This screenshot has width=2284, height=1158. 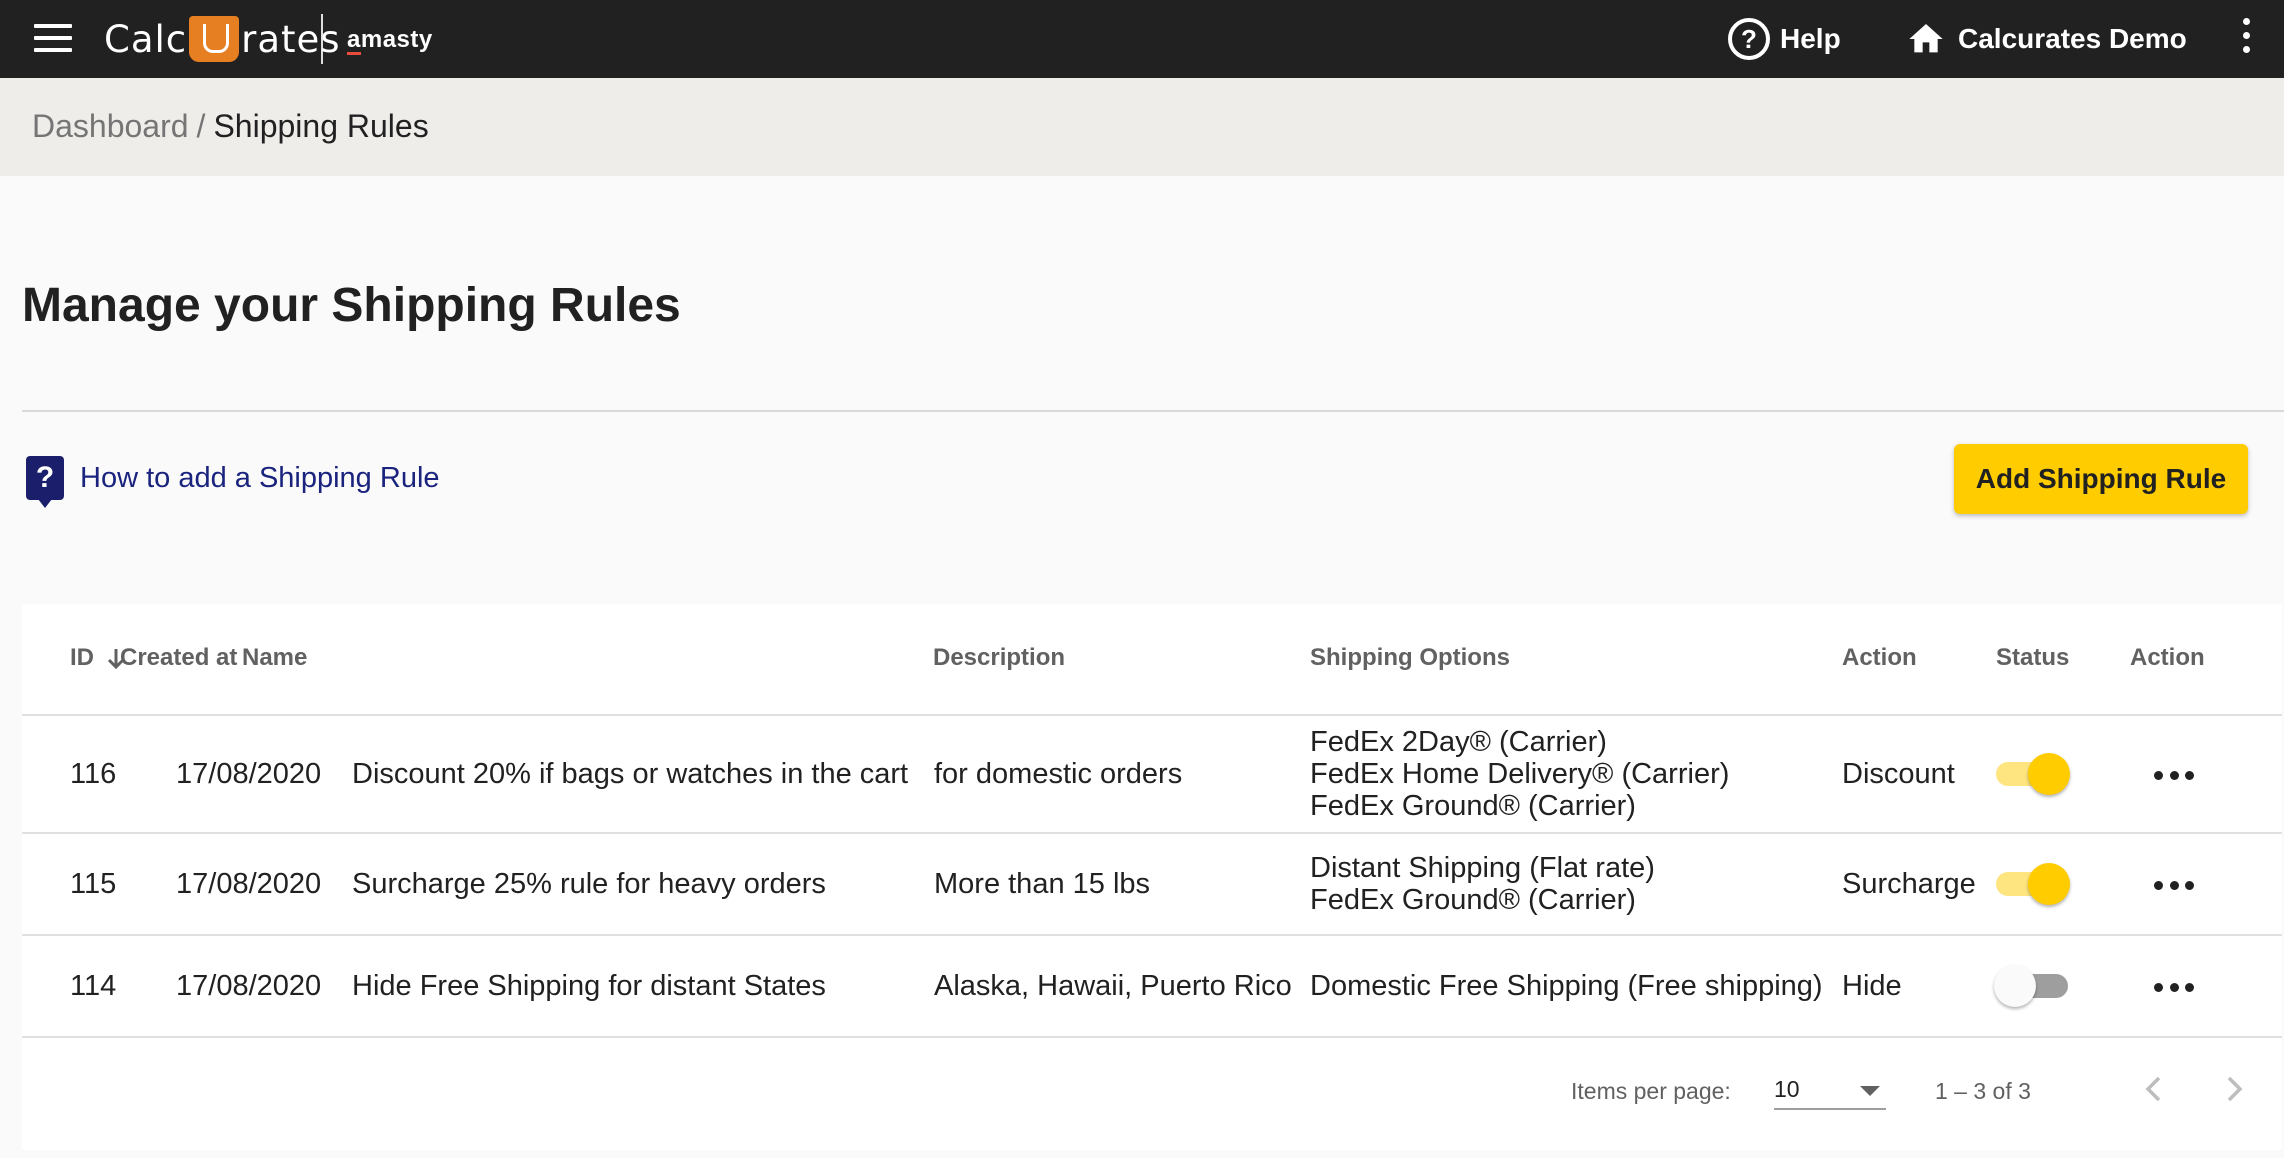 I want to click on cell-description: More than 15 lbs, so click(x=1042, y=884).